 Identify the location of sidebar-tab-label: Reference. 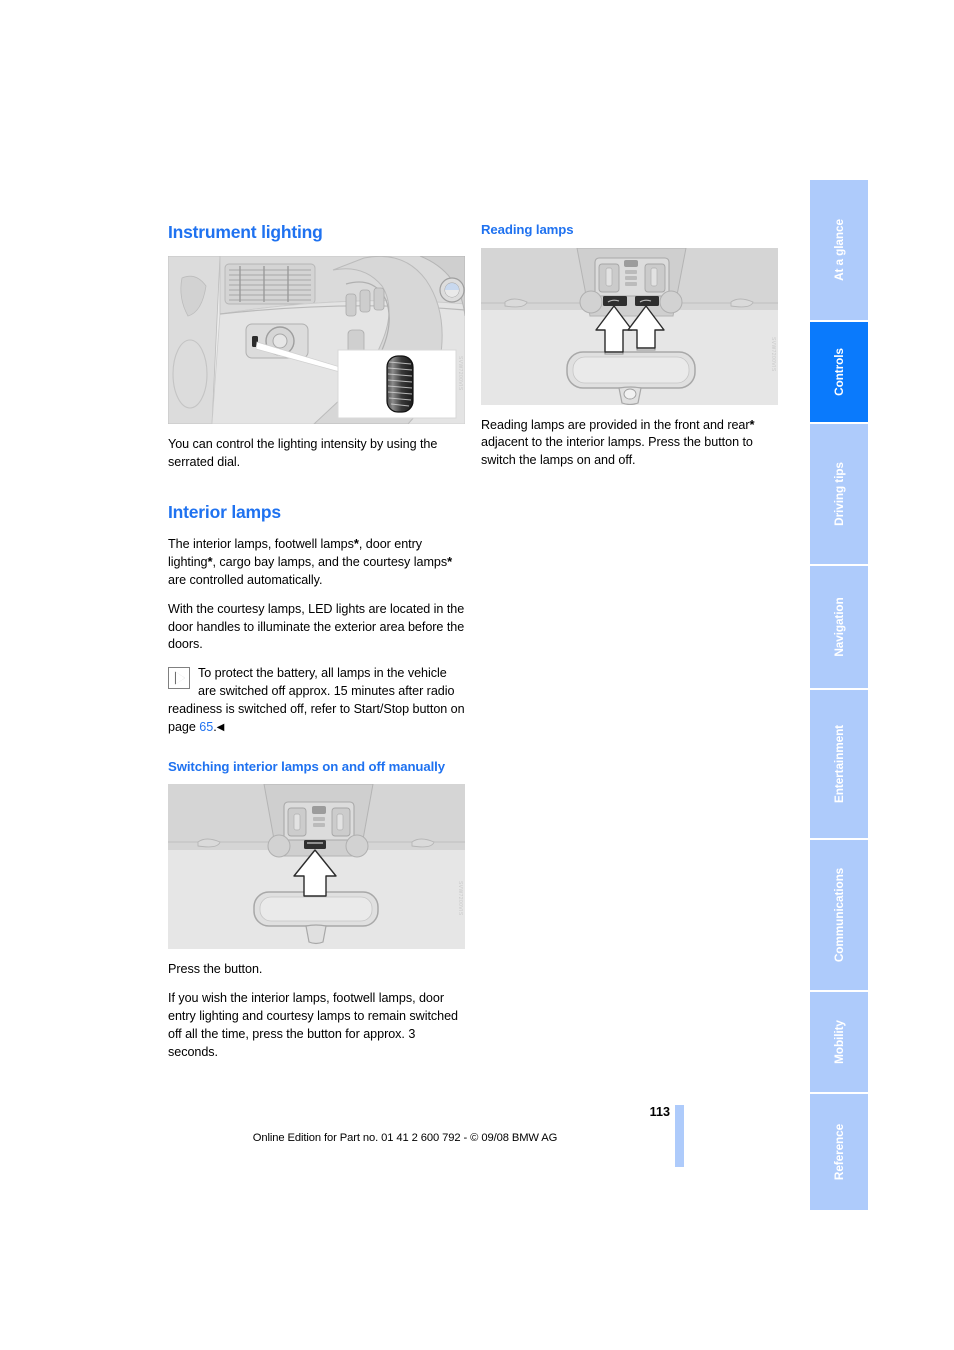
(839, 1152).